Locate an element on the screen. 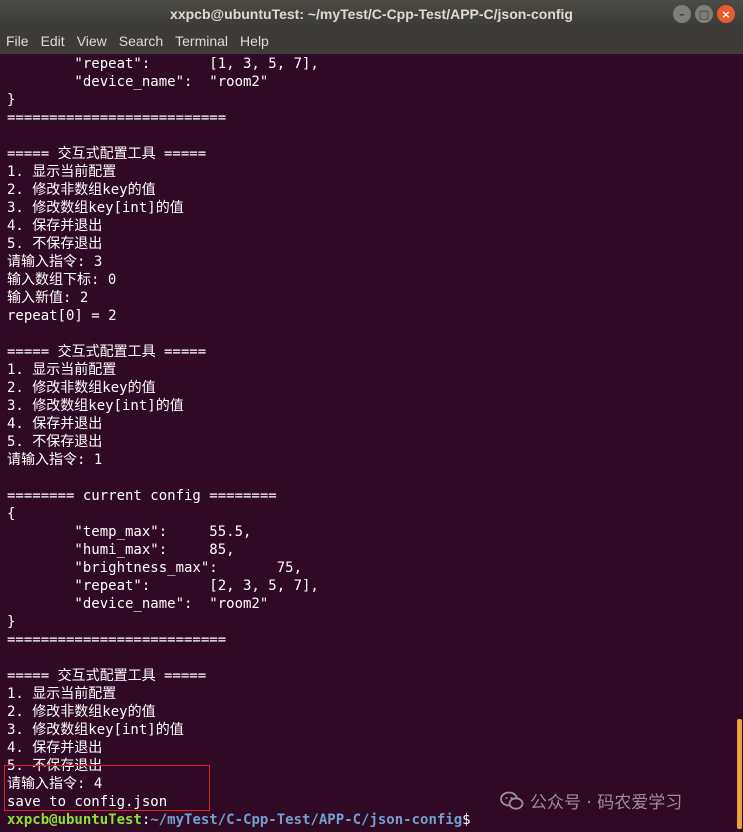 The height and width of the screenshot is (832, 743). menu-help: Help is located at coordinates (254, 41).